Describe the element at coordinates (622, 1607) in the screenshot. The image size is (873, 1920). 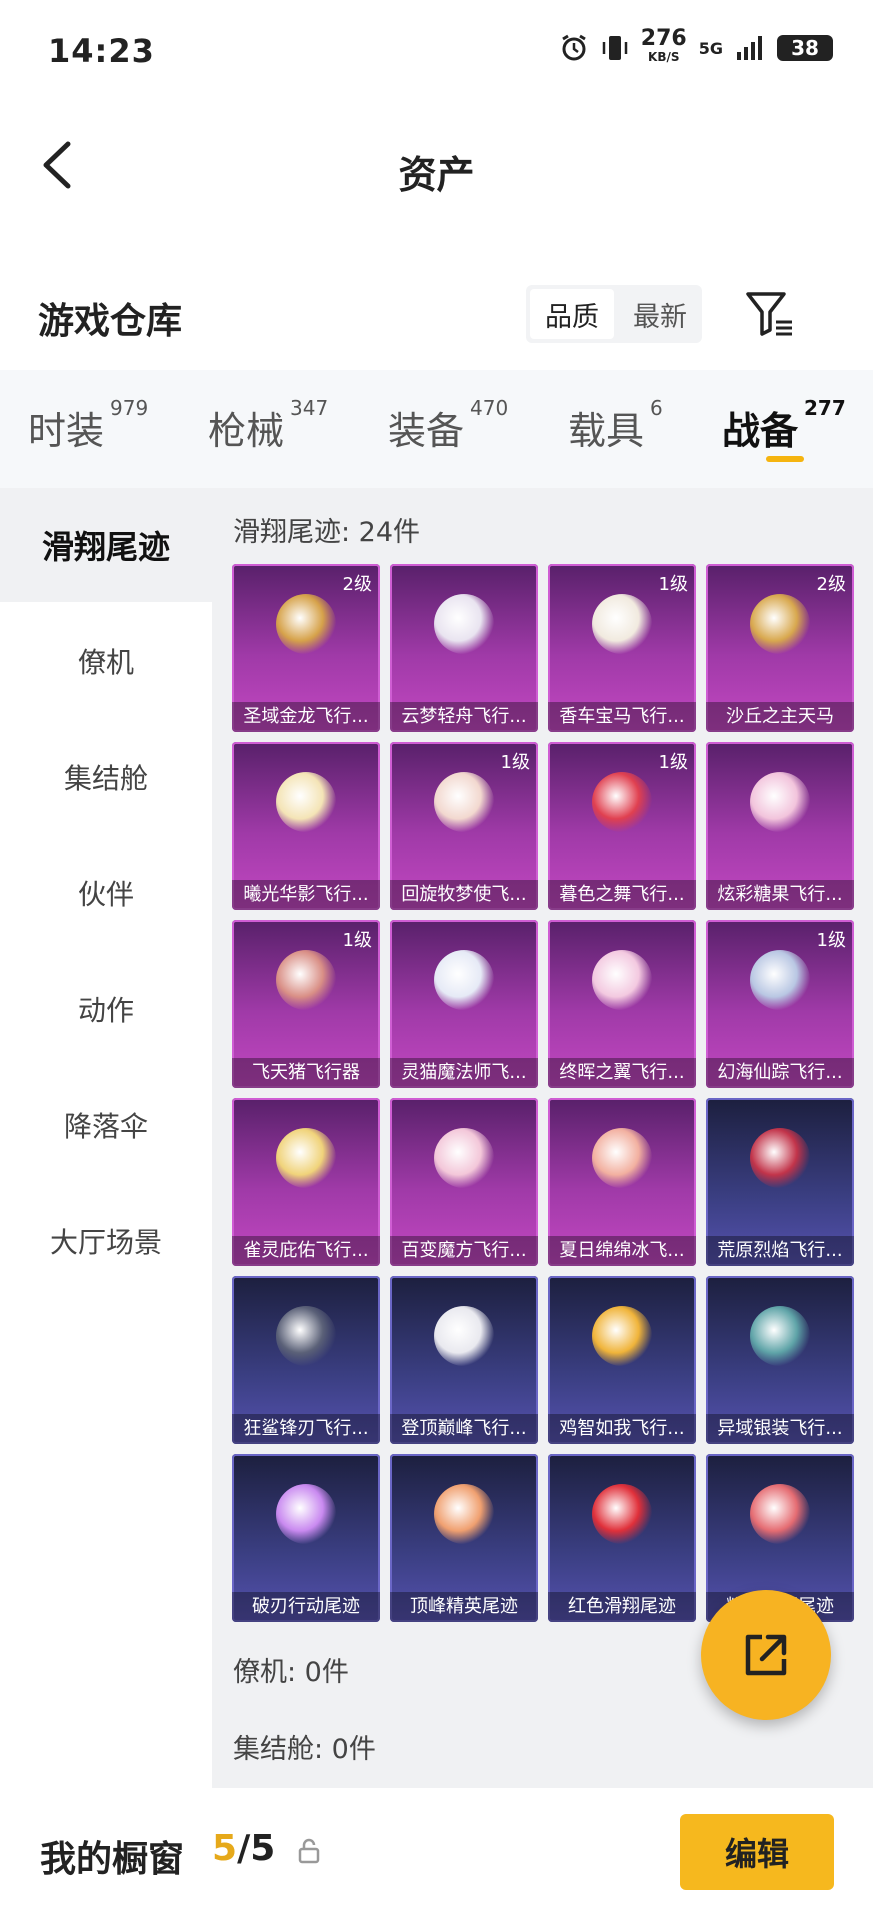
I see `item-name: 红色滑翔尾迹` at that location.